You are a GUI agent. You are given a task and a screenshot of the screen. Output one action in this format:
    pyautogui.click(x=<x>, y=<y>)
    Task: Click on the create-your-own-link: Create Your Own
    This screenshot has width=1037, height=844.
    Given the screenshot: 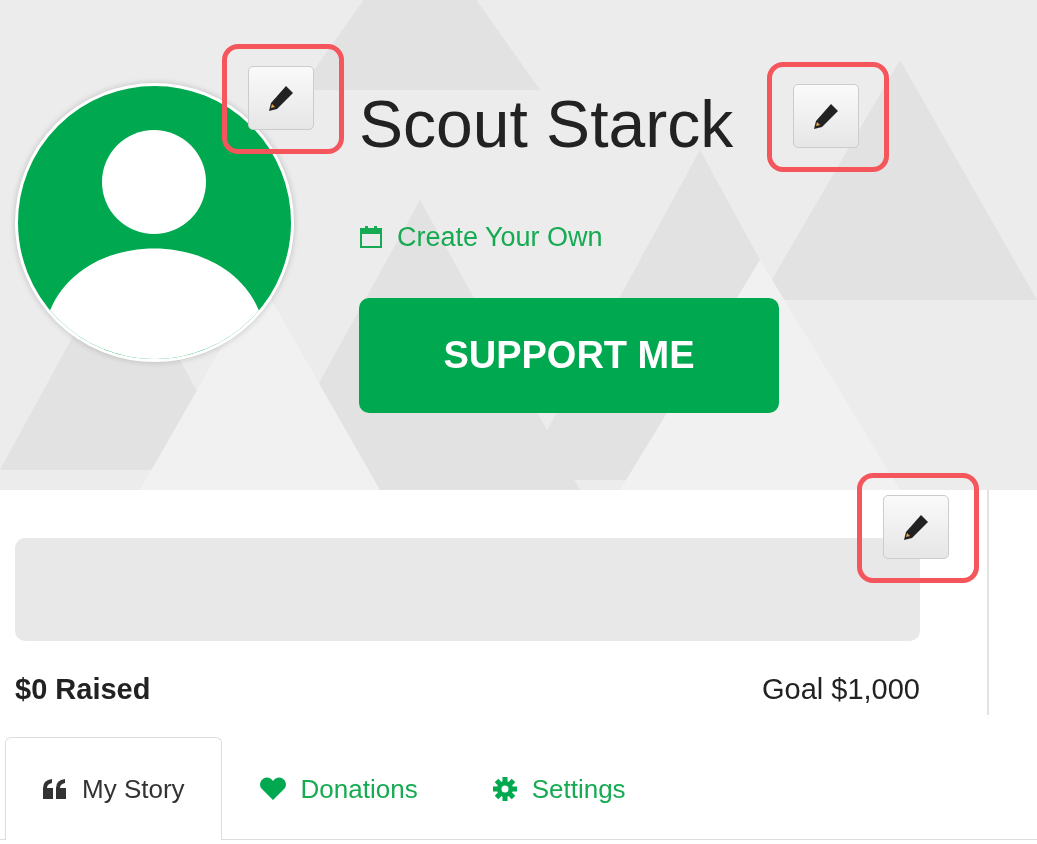 What is the action you would take?
    pyautogui.click(x=481, y=237)
    